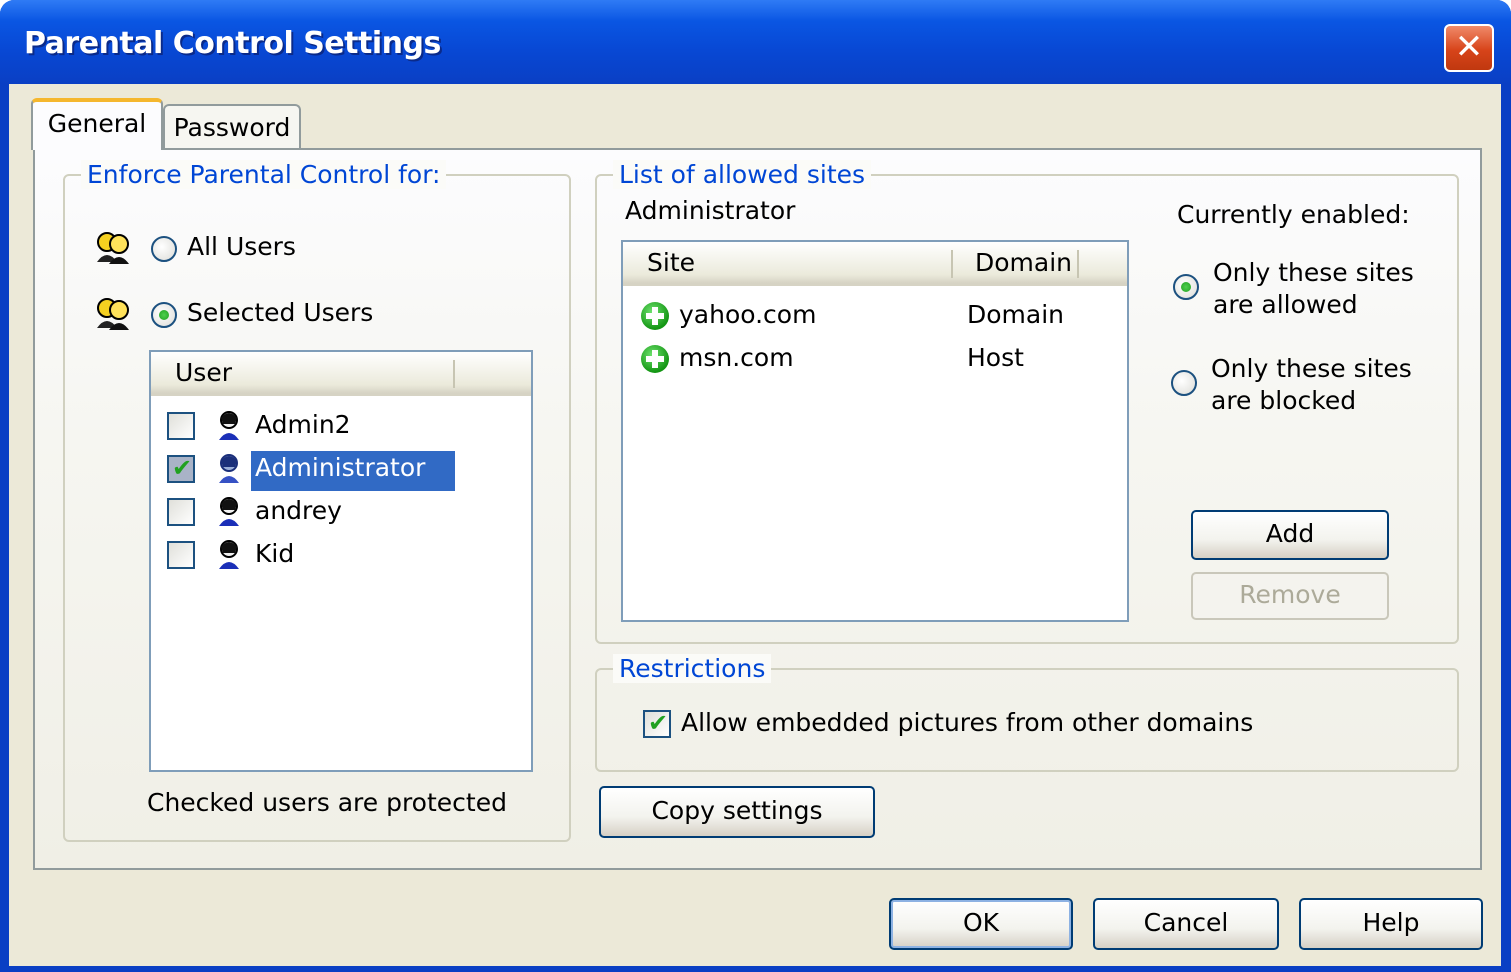 This screenshot has width=1511, height=972. What do you see at coordinates (317, 557) in the screenshot?
I see `list-item: Kid` at bounding box center [317, 557].